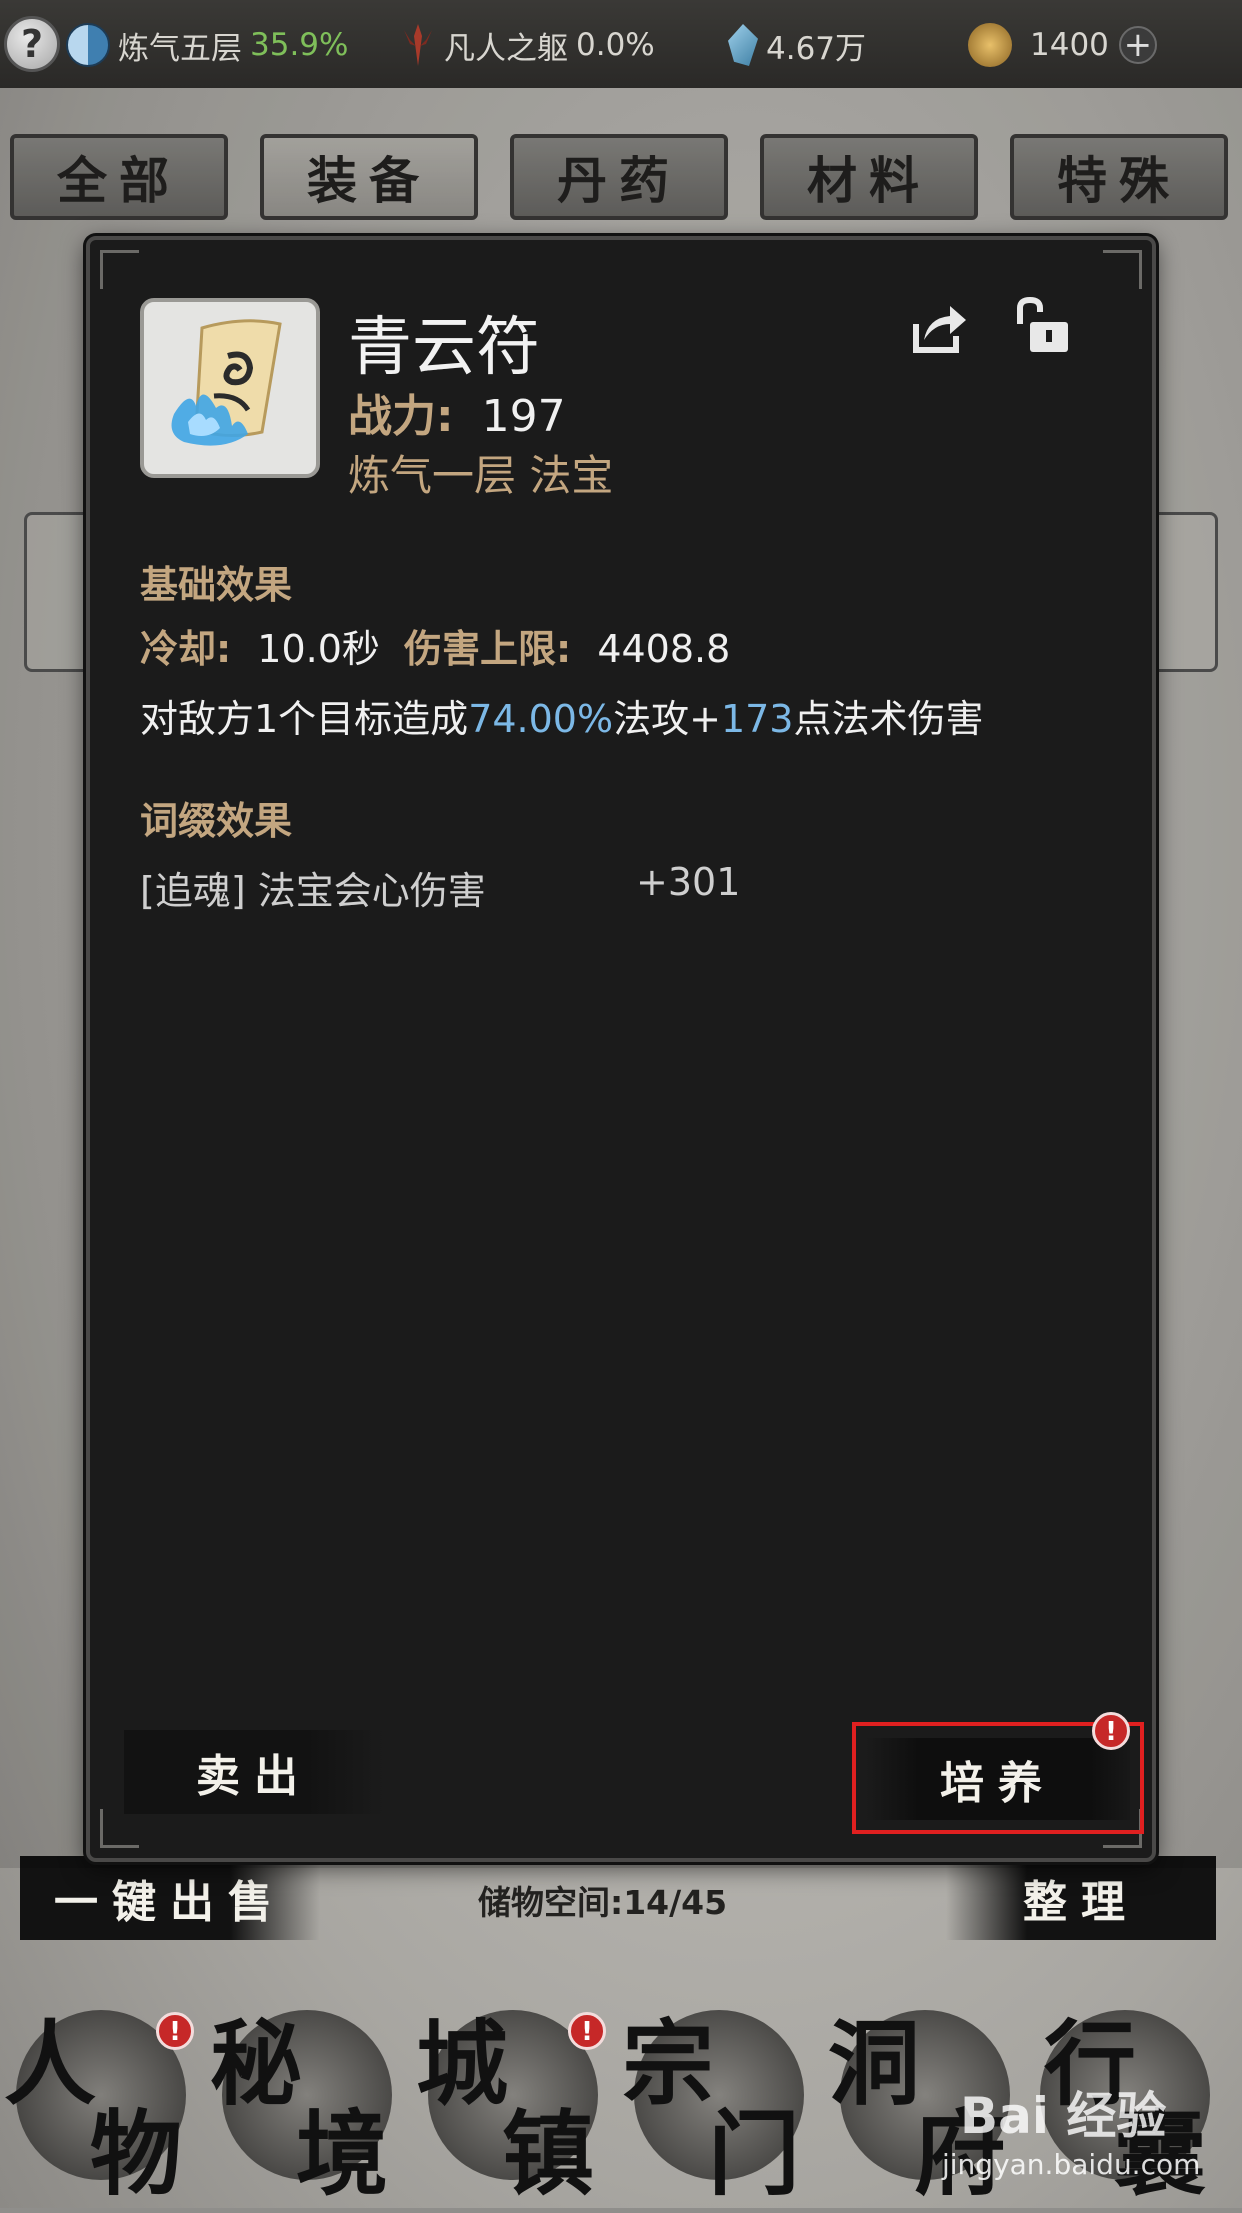 The width and height of the screenshot is (1242, 2213). I want to click on crystal-icon, so click(743, 45).